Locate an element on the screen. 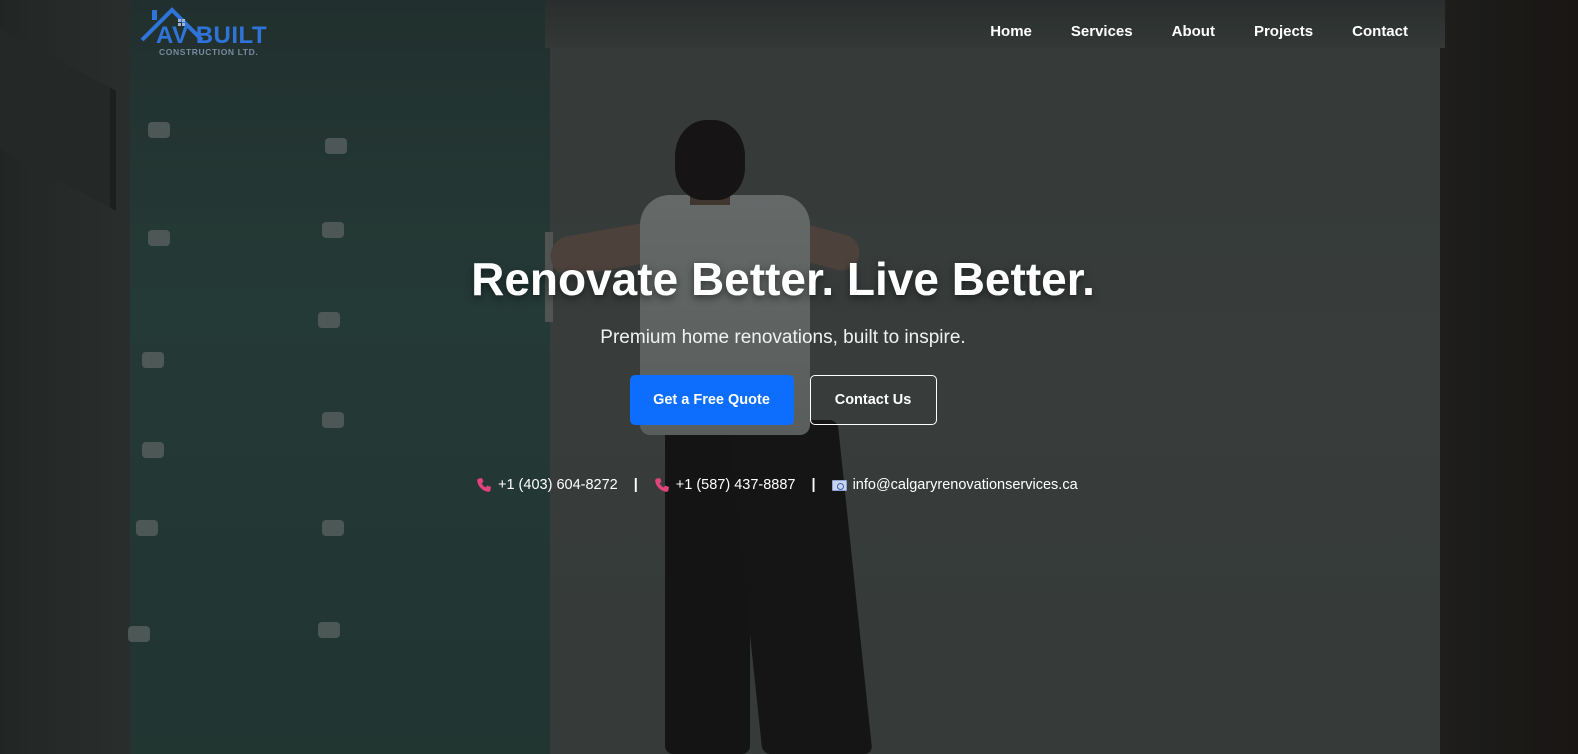 Image resolution: width=1578 pixels, height=754 pixels. logo-brand-name: AV BUILT is located at coordinates (212, 35).